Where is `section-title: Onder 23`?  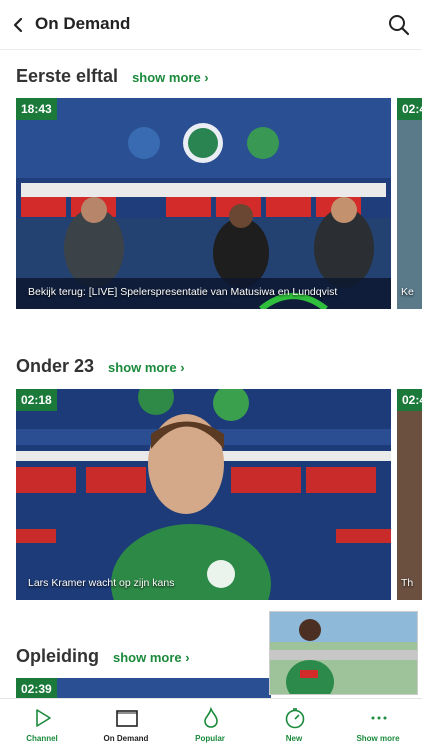 section-title: Onder 23 is located at coordinates (55, 366).